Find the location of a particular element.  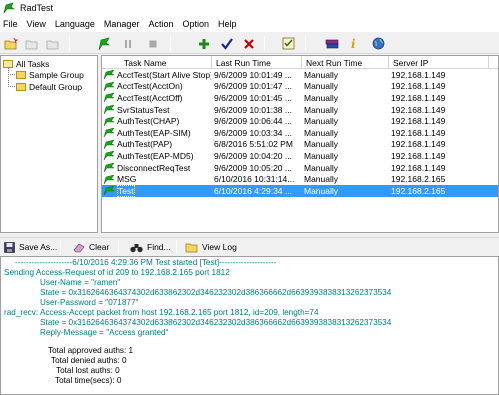

column-header-task-name: Task Name is located at coordinates (157, 62).